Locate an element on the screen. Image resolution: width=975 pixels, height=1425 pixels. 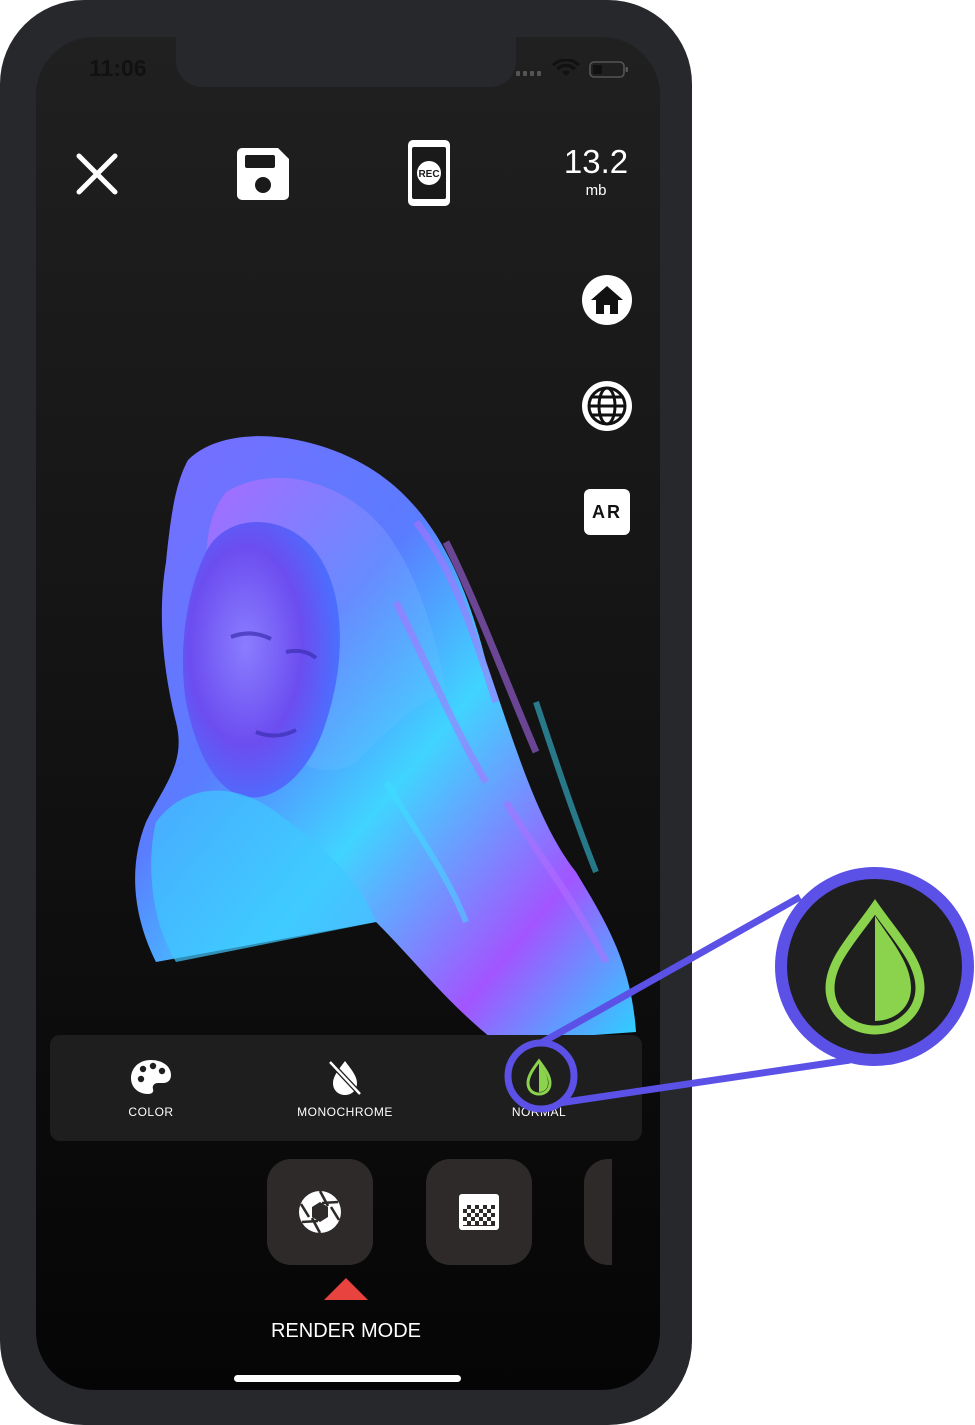
half-drop-icon-zoomed is located at coordinates (874, 966).